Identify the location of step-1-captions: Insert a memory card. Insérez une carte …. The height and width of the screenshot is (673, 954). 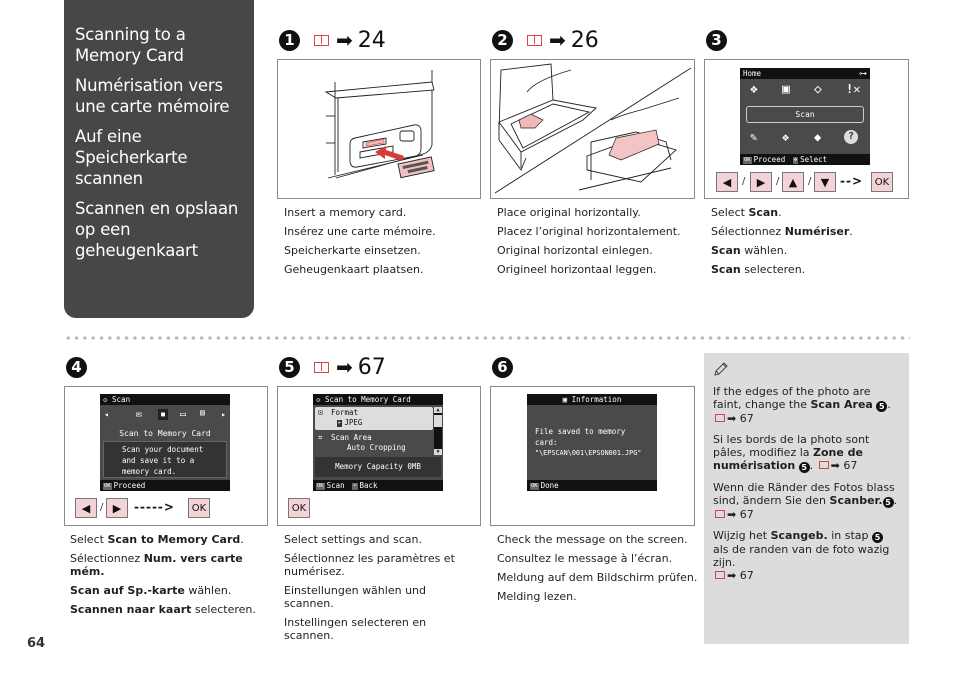
(379, 244).